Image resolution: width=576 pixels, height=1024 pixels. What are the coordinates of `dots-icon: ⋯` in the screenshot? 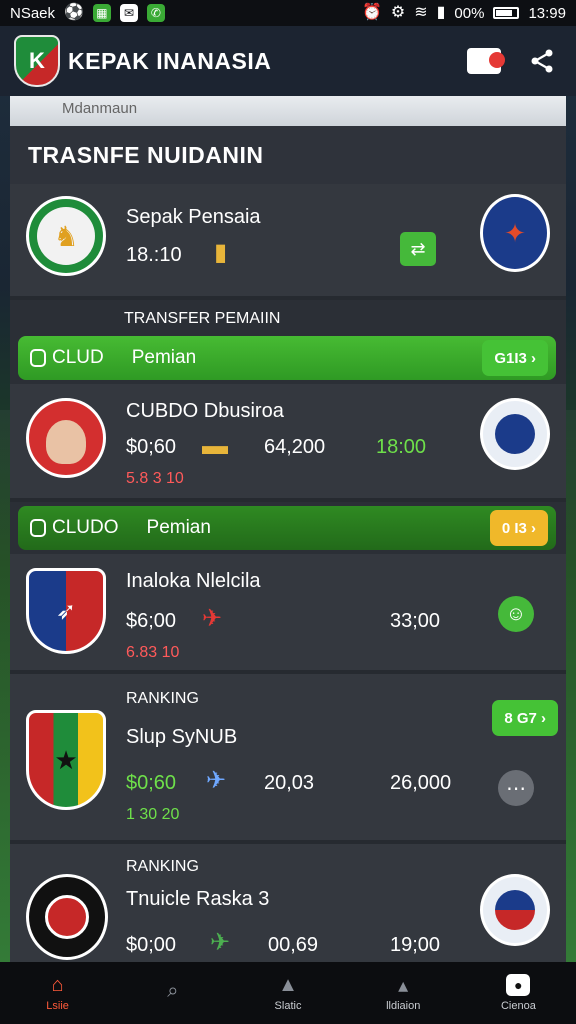 It's located at (516, 788).